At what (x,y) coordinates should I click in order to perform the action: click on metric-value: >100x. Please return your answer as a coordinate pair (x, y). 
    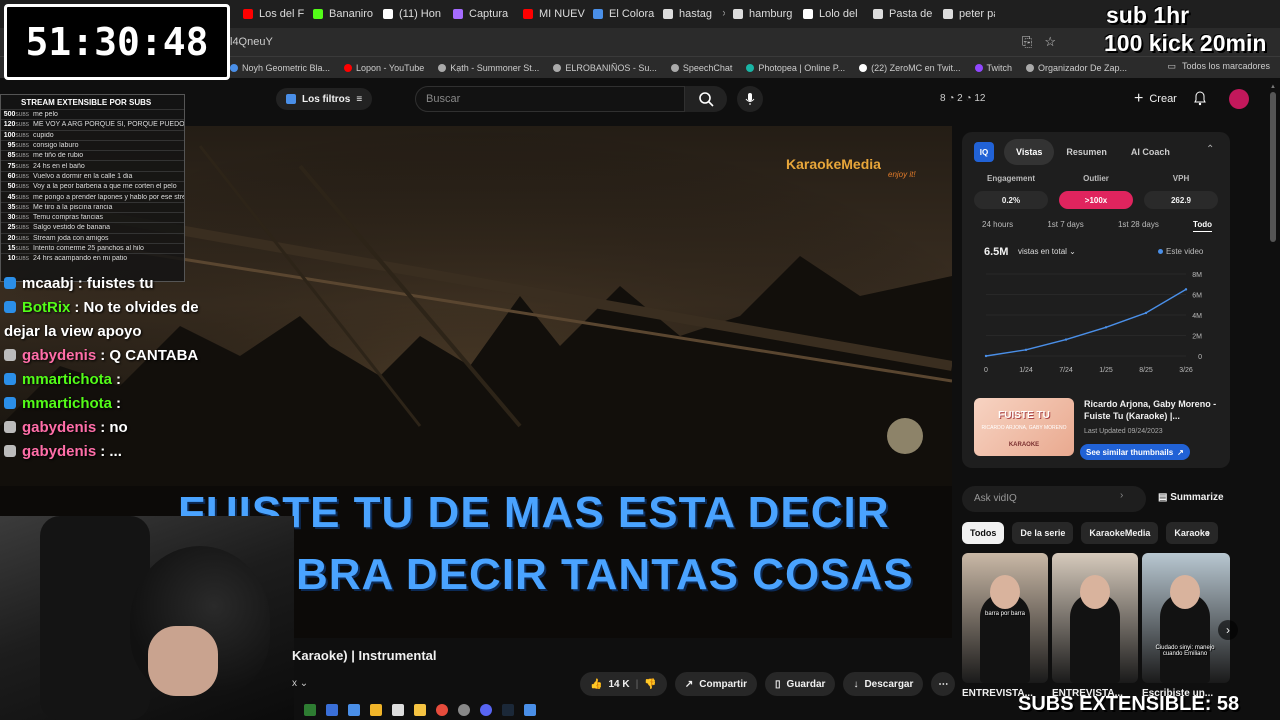
    Looking at the image, I should click on (1096, 200).